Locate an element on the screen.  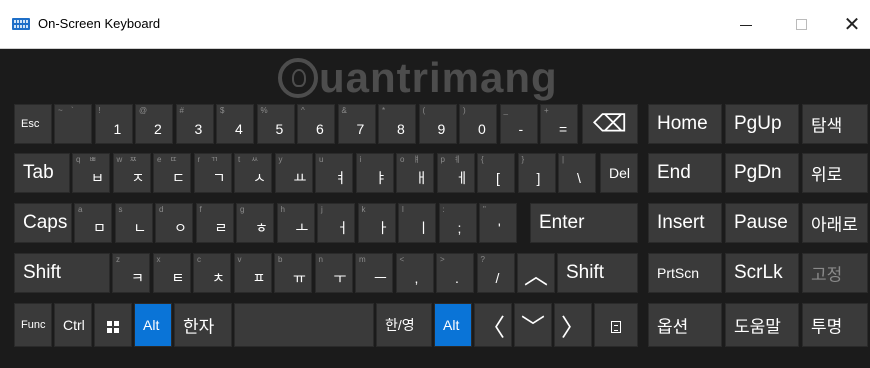
maximize-icon is located at coordinates (801, 24).